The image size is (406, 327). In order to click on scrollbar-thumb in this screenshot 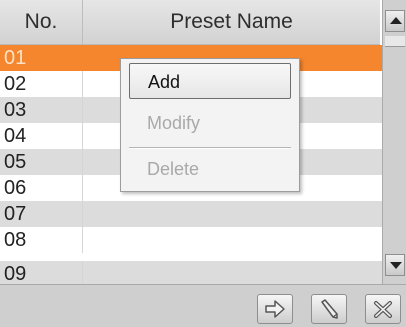, I will do `click(395, 41)`.